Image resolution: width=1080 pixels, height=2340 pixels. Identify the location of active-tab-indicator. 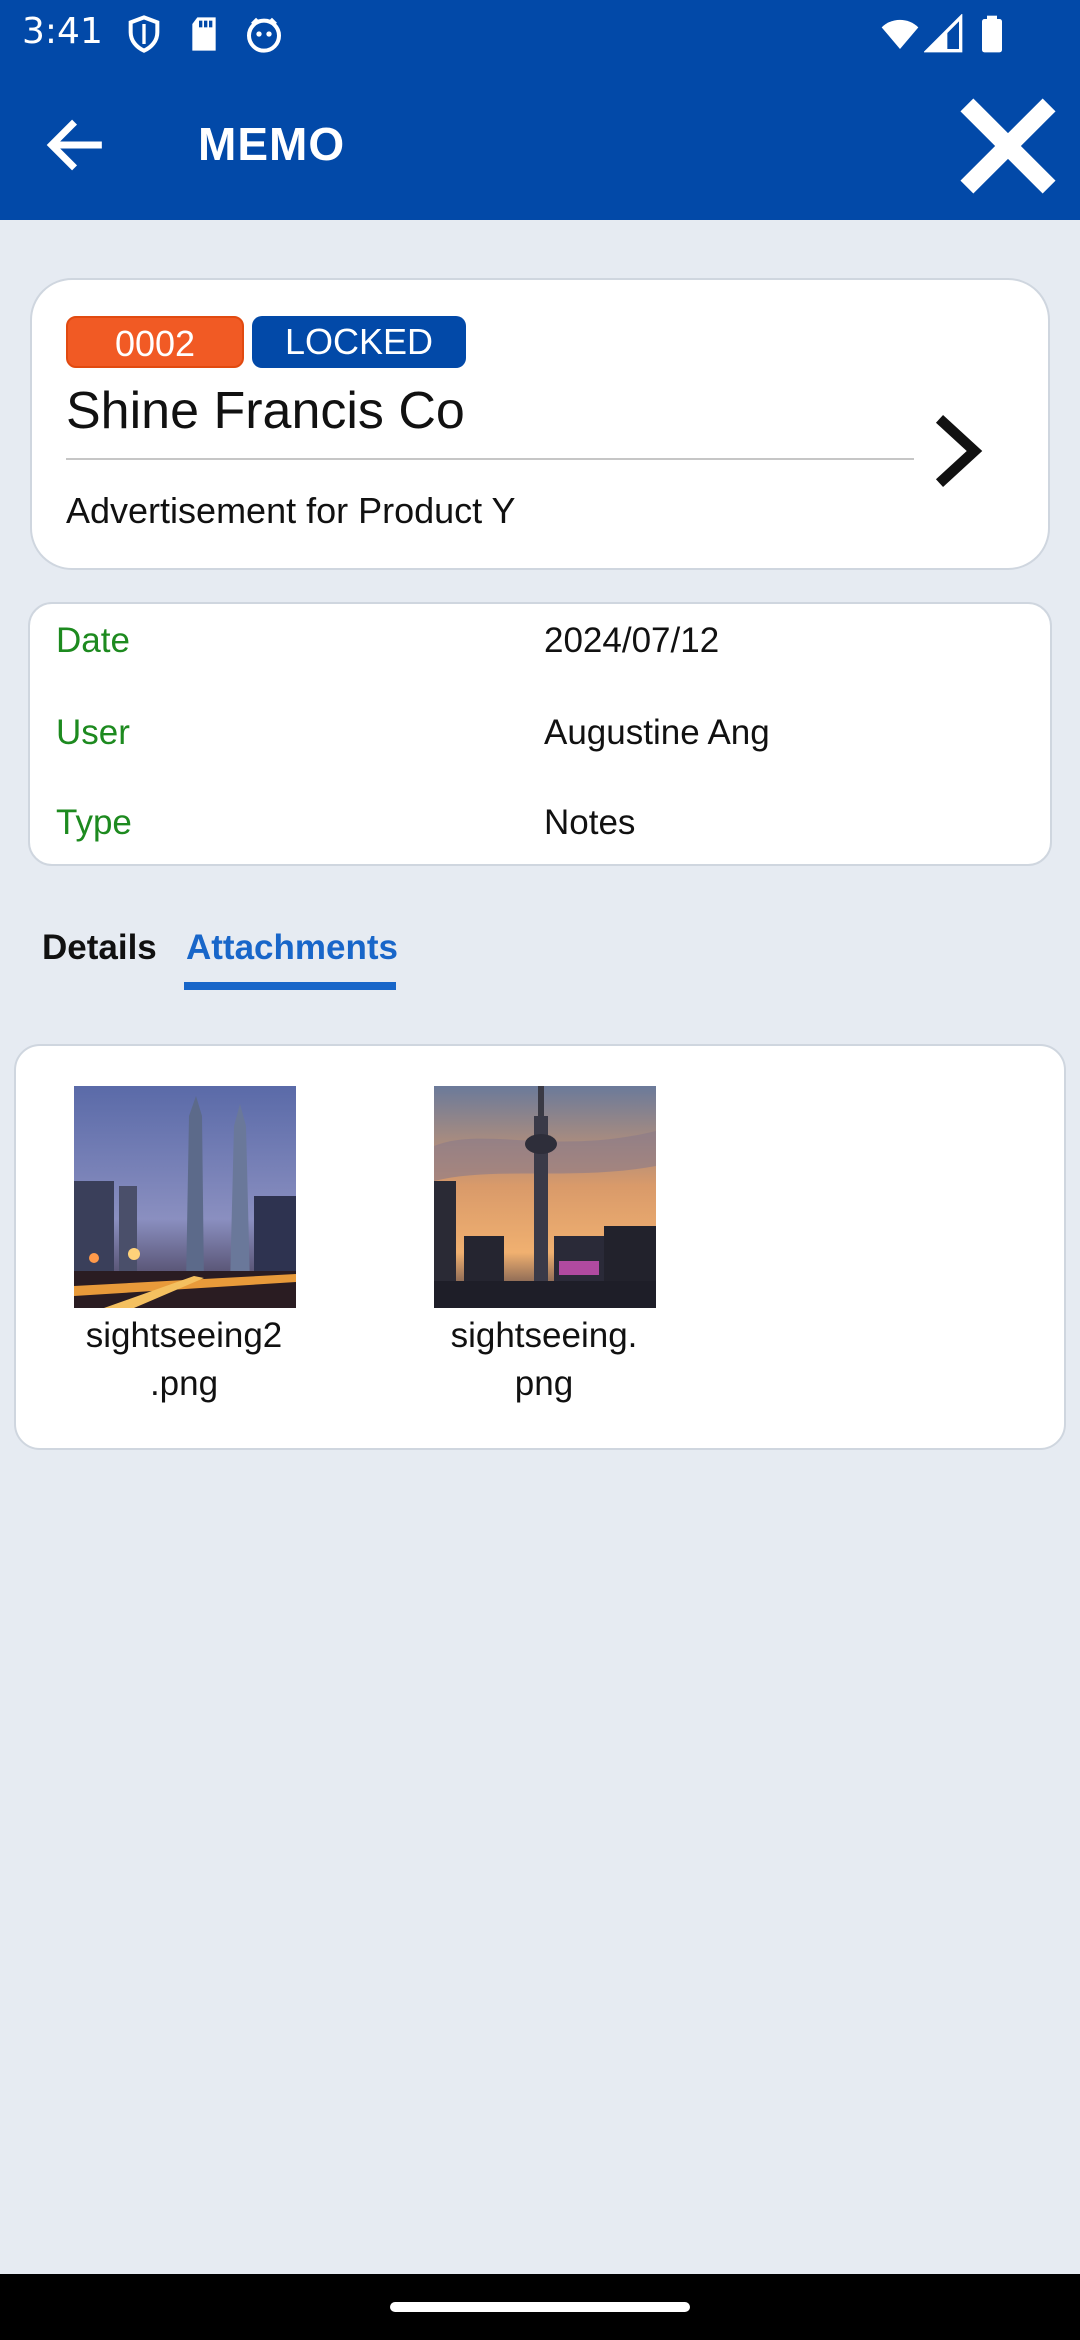
(290, 986).